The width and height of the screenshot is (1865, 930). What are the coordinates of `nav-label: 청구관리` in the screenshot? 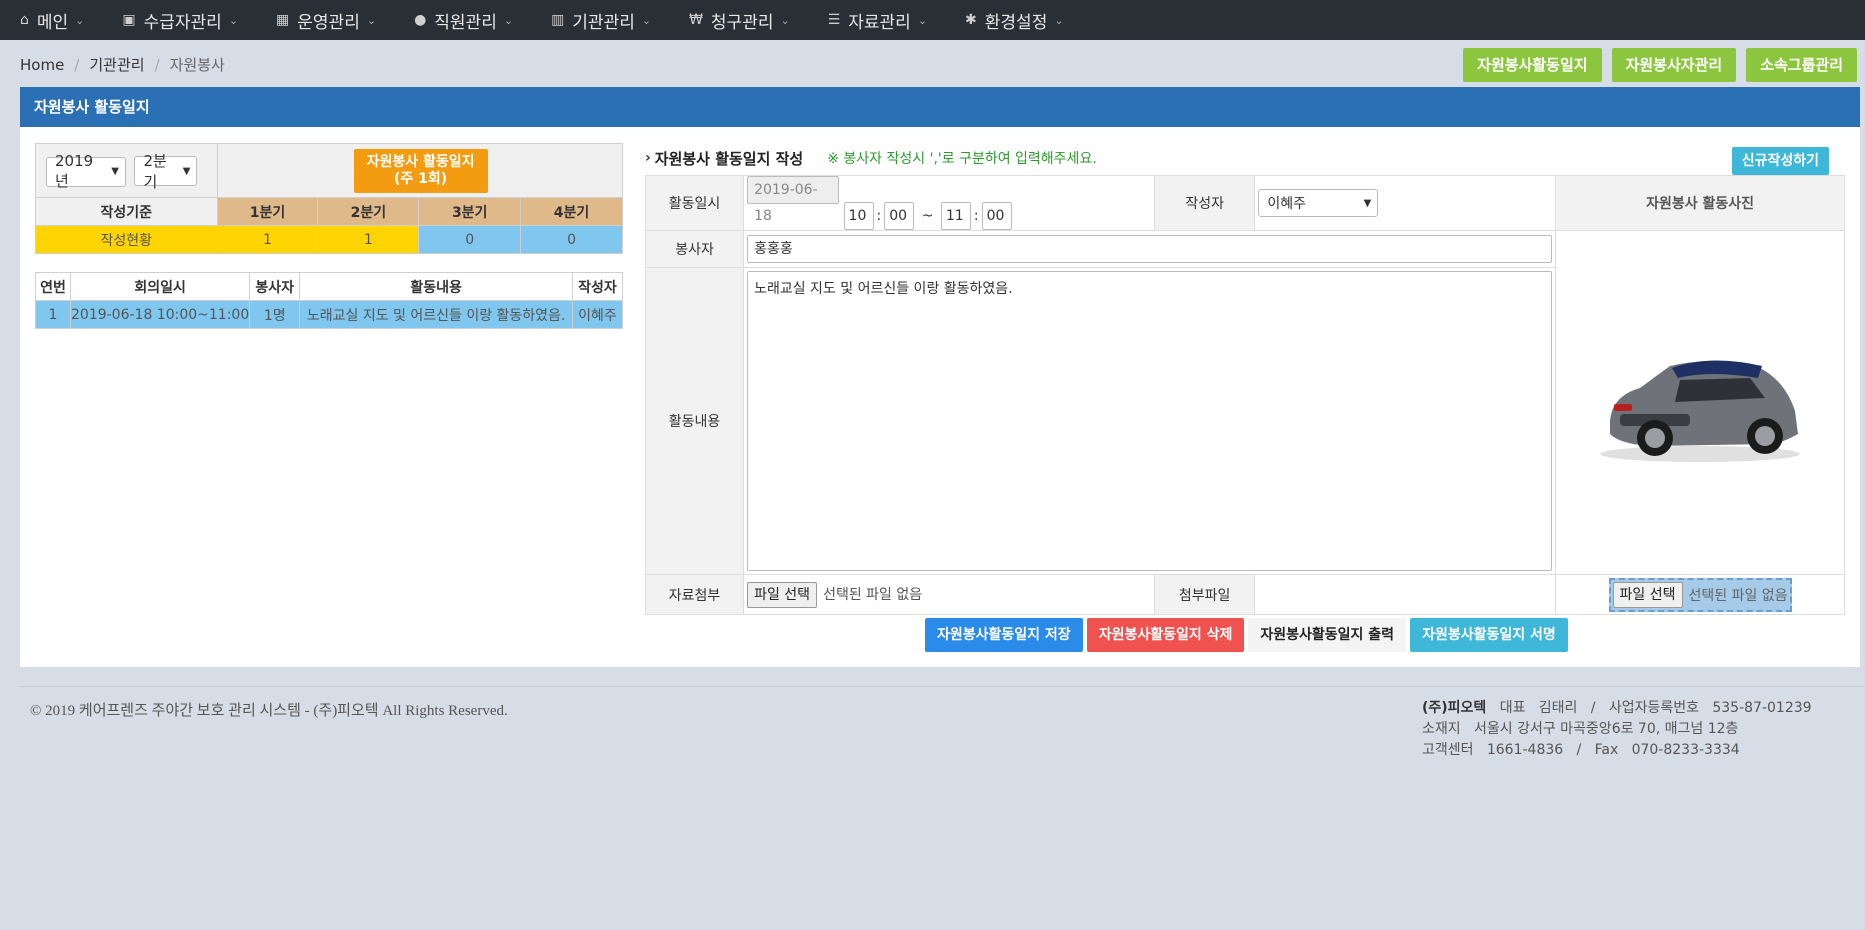 It's located at (742, 22).